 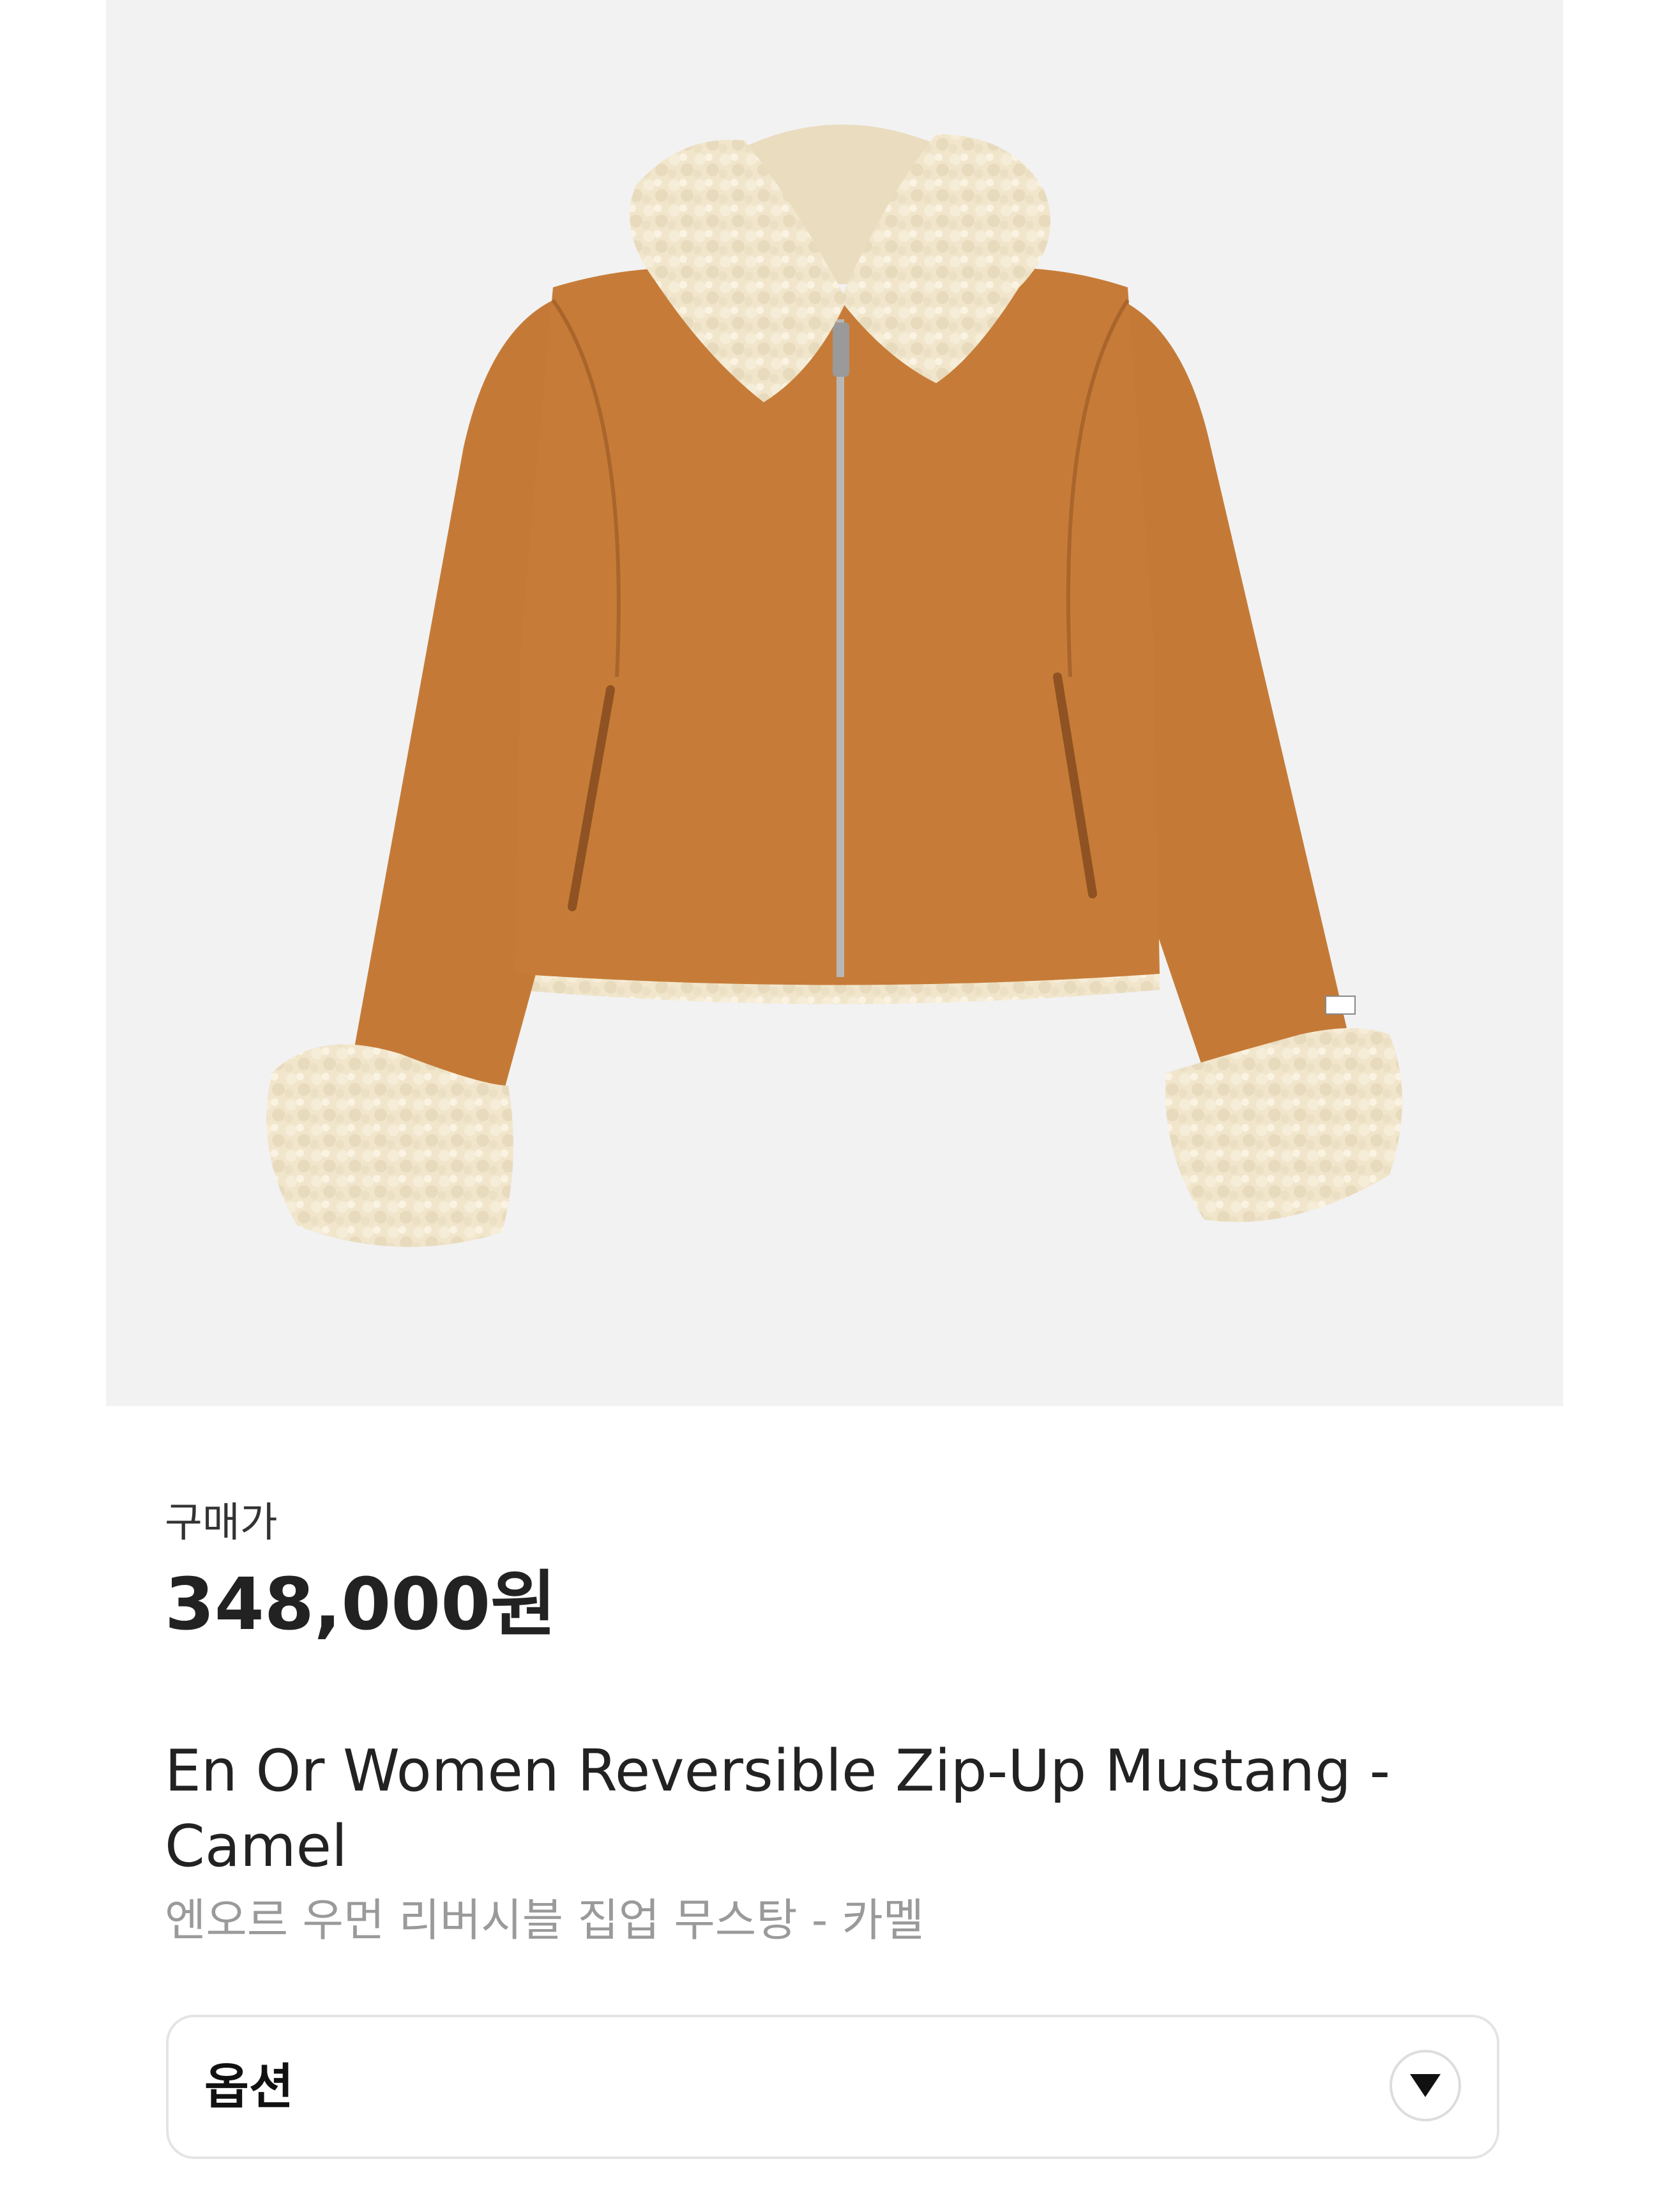 What do you see at coordinates (361, 1605) in the screenshot?
I see `price-value: 348,000원` at bounding box center [361, 1605].